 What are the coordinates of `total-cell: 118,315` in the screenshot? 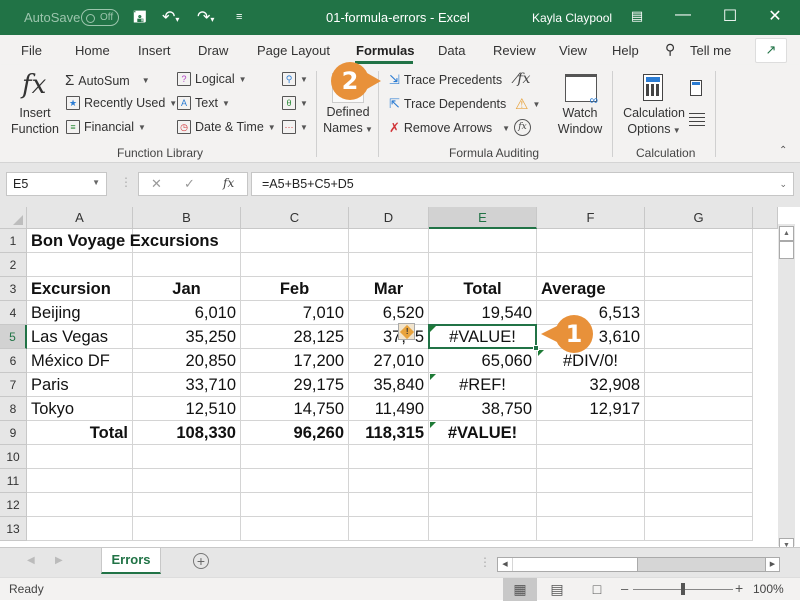 It's located at (389, 433).